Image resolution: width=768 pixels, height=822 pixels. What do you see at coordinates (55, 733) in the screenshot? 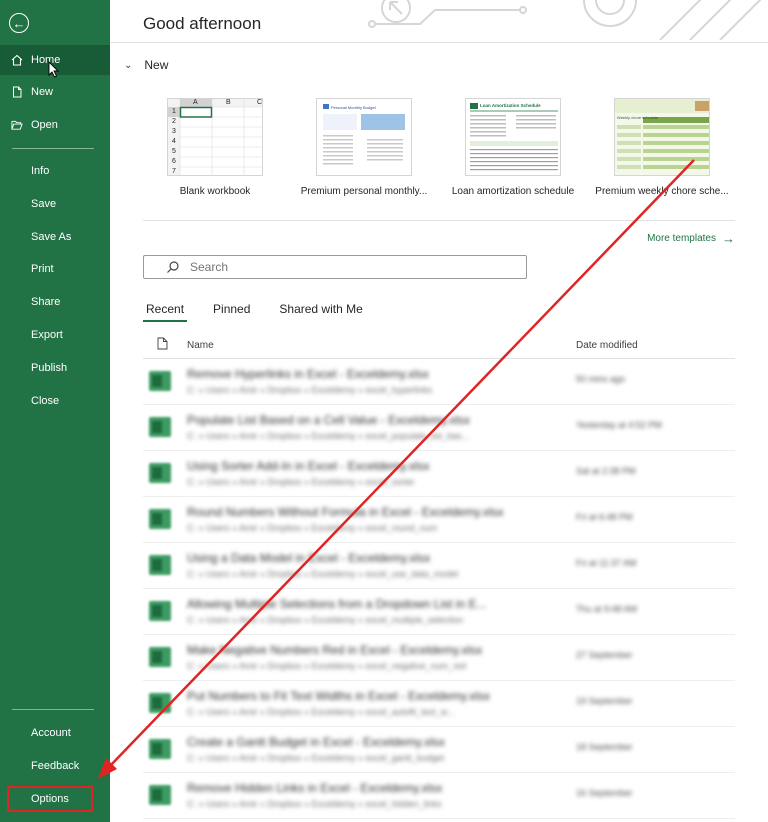
I see `sidebar-item-account: Account` at bounding box center [55, 733].